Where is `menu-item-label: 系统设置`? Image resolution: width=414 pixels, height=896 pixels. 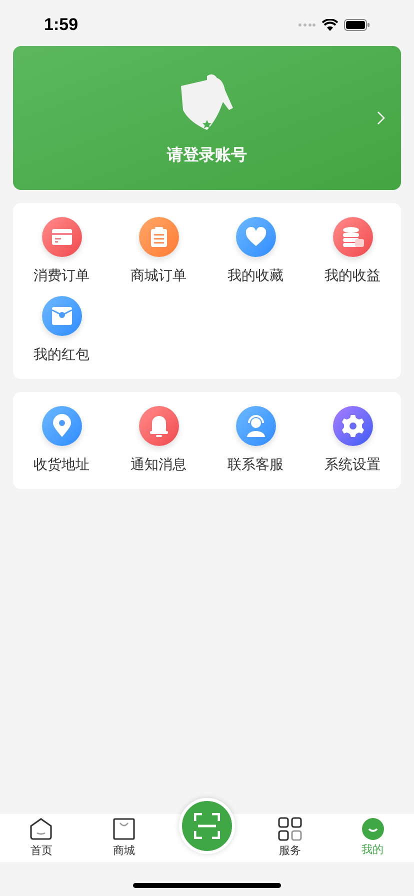
menu-item-label: 系统设置 is located at coordinates (352, 464).